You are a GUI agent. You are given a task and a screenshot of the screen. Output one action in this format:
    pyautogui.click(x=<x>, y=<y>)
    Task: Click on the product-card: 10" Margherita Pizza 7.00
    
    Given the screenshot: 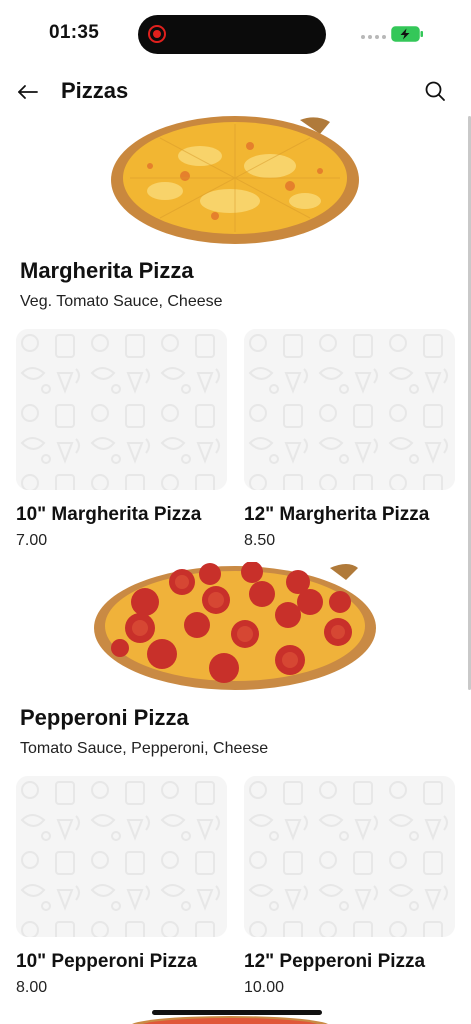 What is the action you would take?
    pyautogui.click(x=121, y=439)
    